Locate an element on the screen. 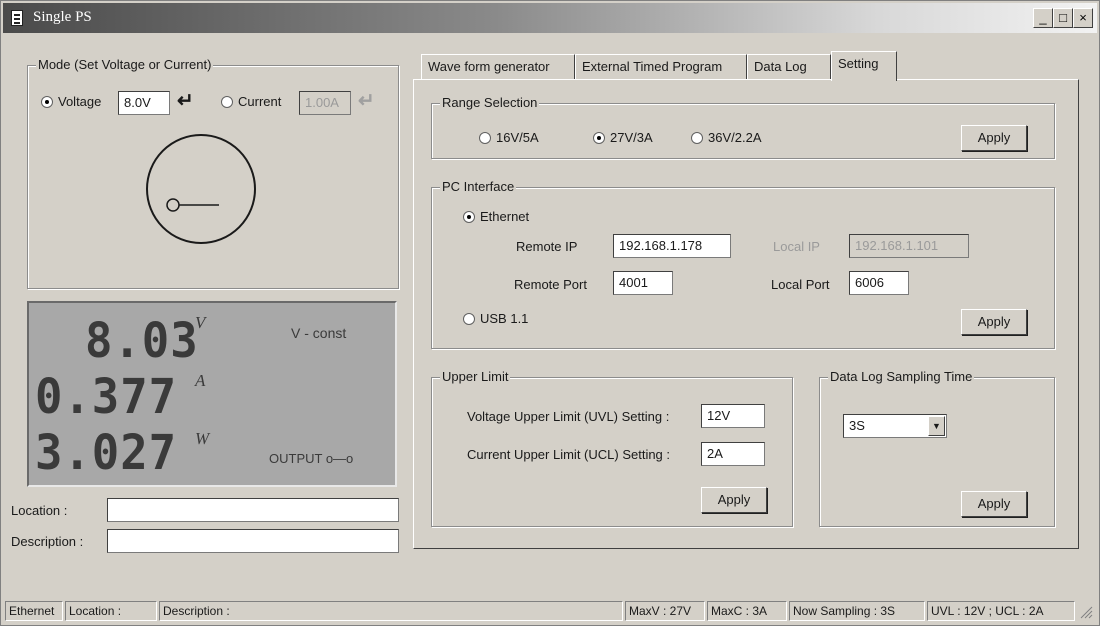  ucl-setting-label: Current Upper Limit (UCL) Setting : is located at coordinates (569, 454).